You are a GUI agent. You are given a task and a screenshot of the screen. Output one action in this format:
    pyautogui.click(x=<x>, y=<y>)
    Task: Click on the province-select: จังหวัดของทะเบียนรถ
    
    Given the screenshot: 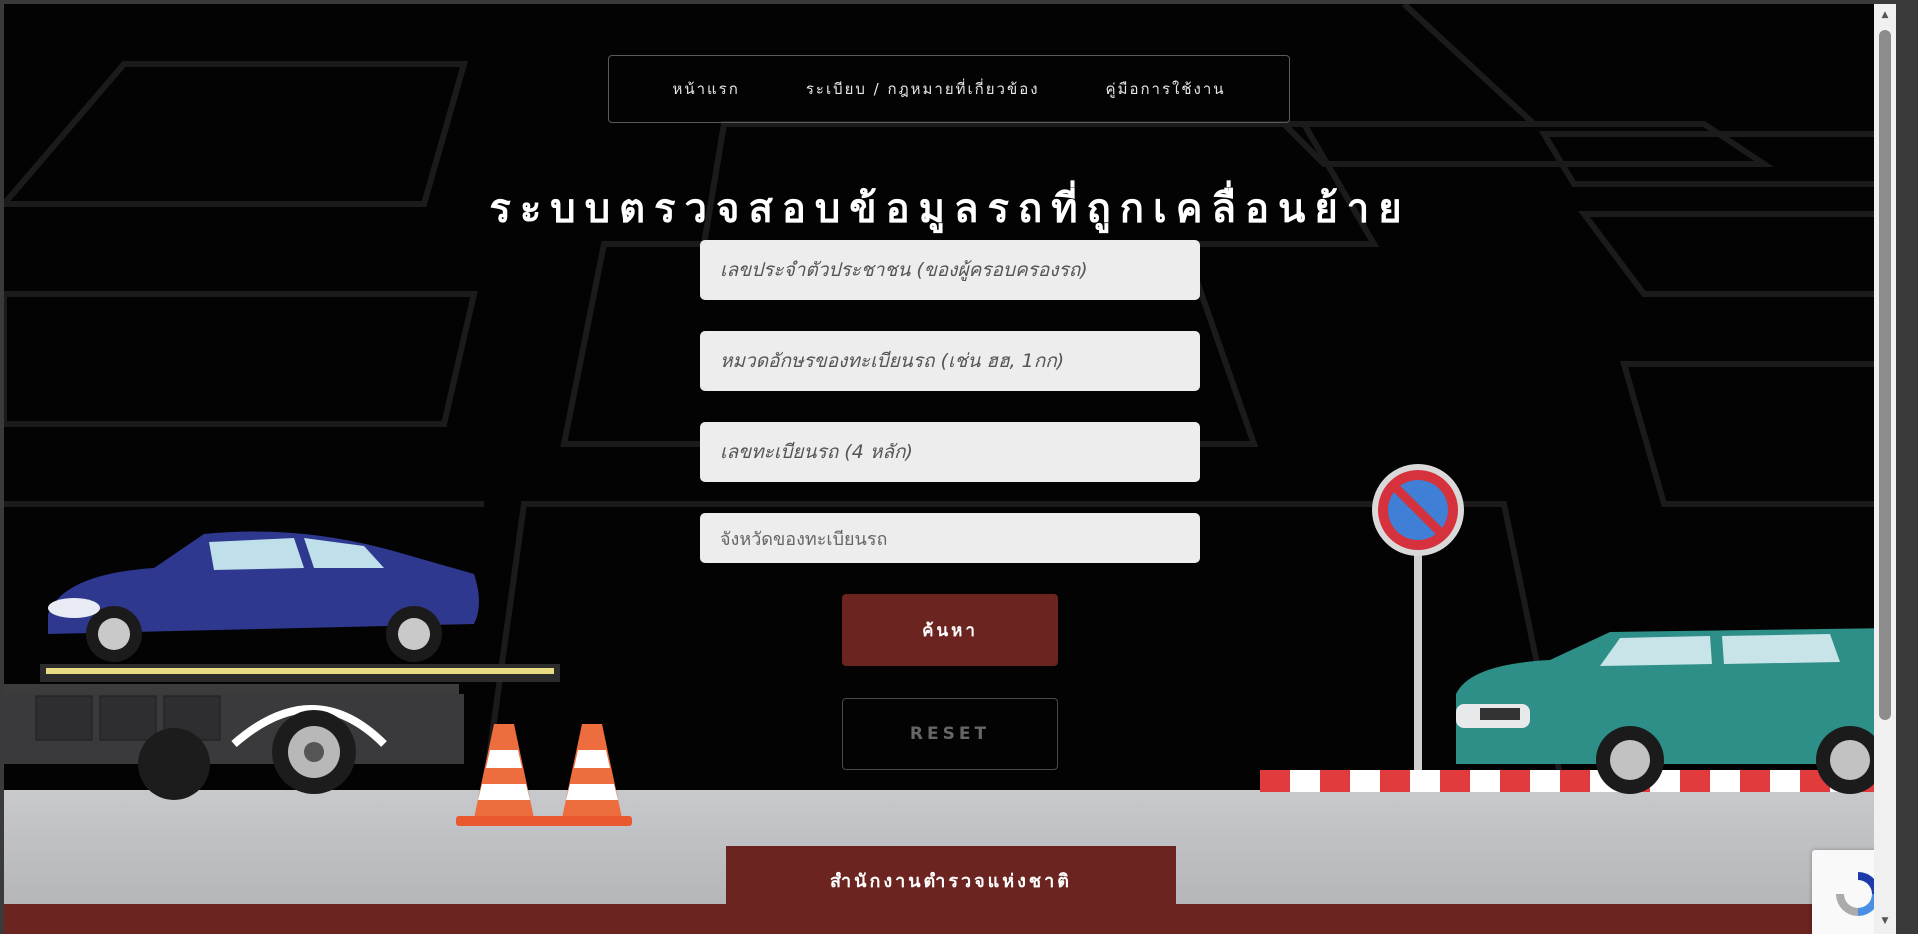 What is the action you would take?
    pyautogui.click(x=950, y=538)
    